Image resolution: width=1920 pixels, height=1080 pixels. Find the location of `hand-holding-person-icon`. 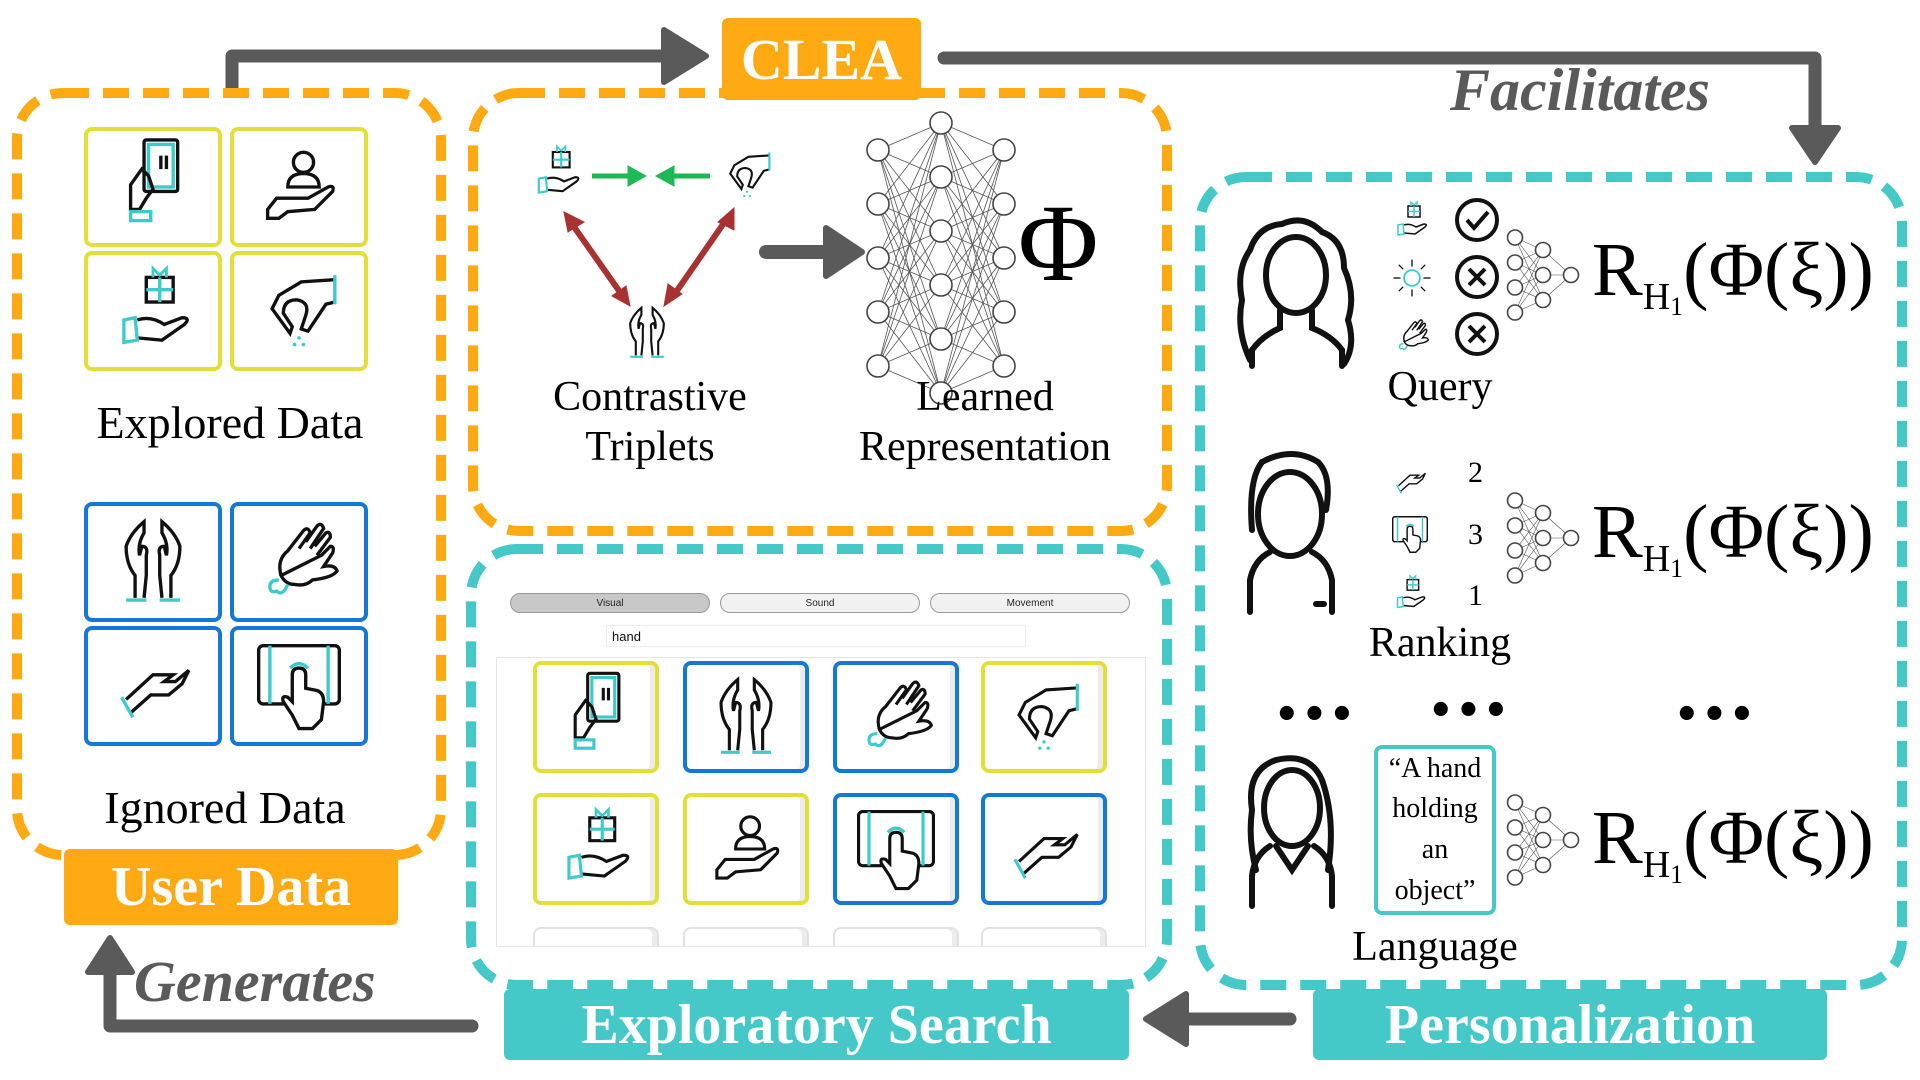

hand-holding-person-icon is located at coordinates (300, 185).